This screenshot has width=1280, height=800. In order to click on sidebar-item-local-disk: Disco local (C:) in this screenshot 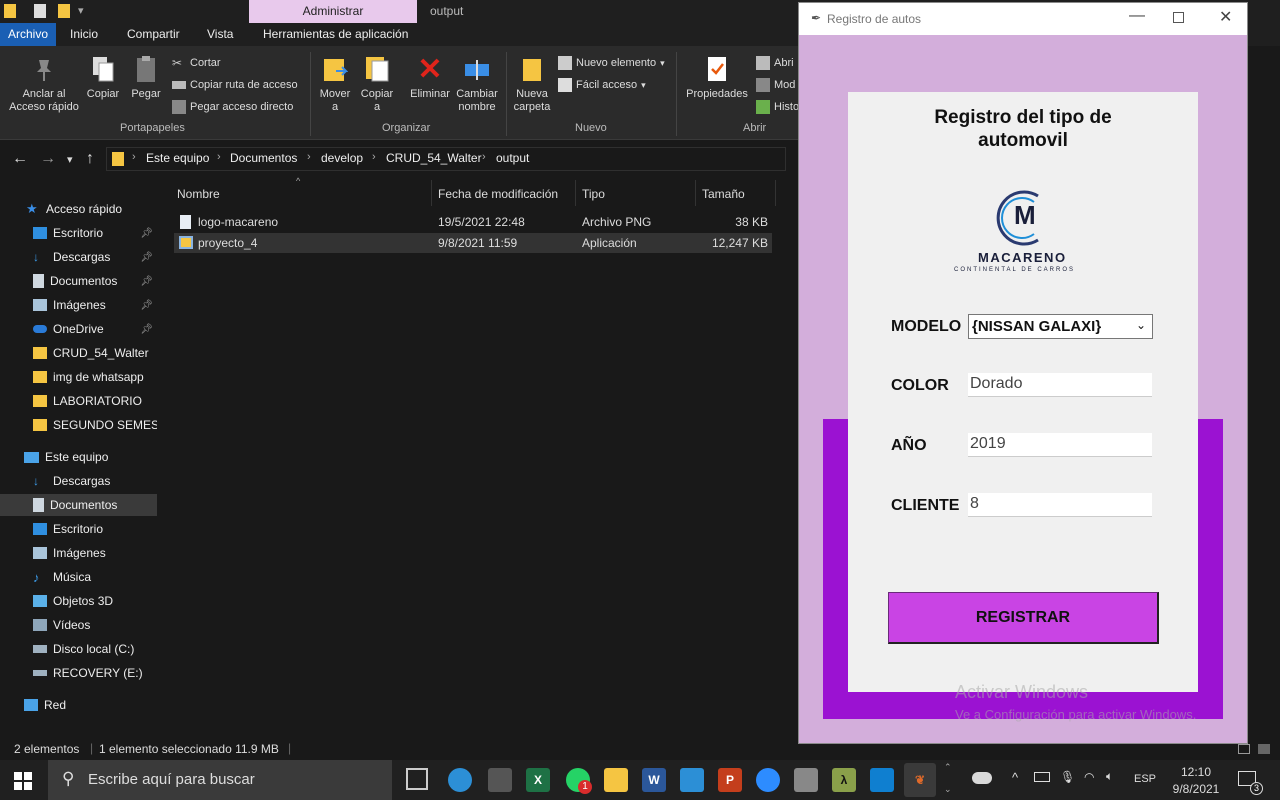, I will do `click(78, 649)`.